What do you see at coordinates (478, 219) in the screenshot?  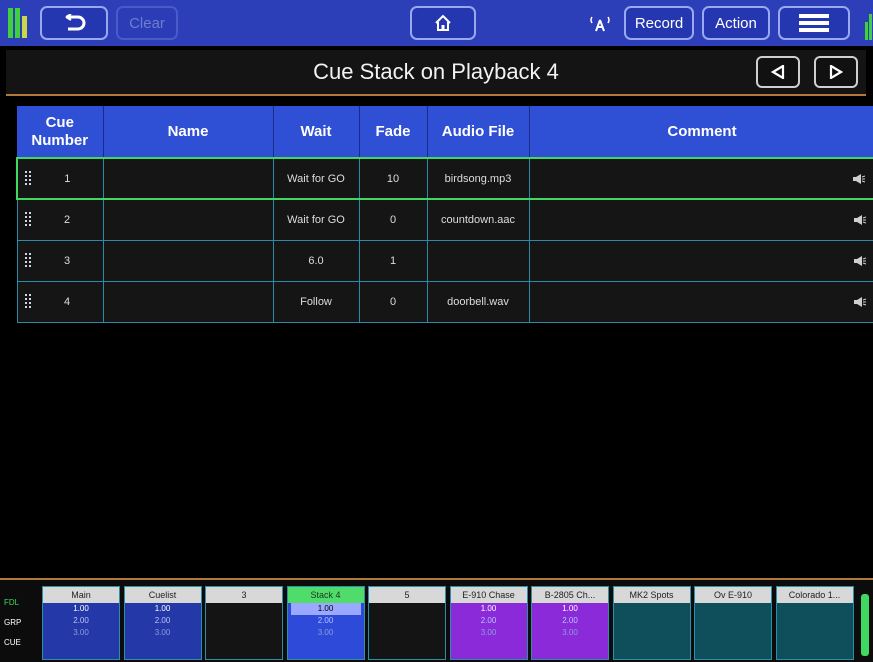 I see `audio-file-cell: countdown.aac` at bounding box center [478, 219].